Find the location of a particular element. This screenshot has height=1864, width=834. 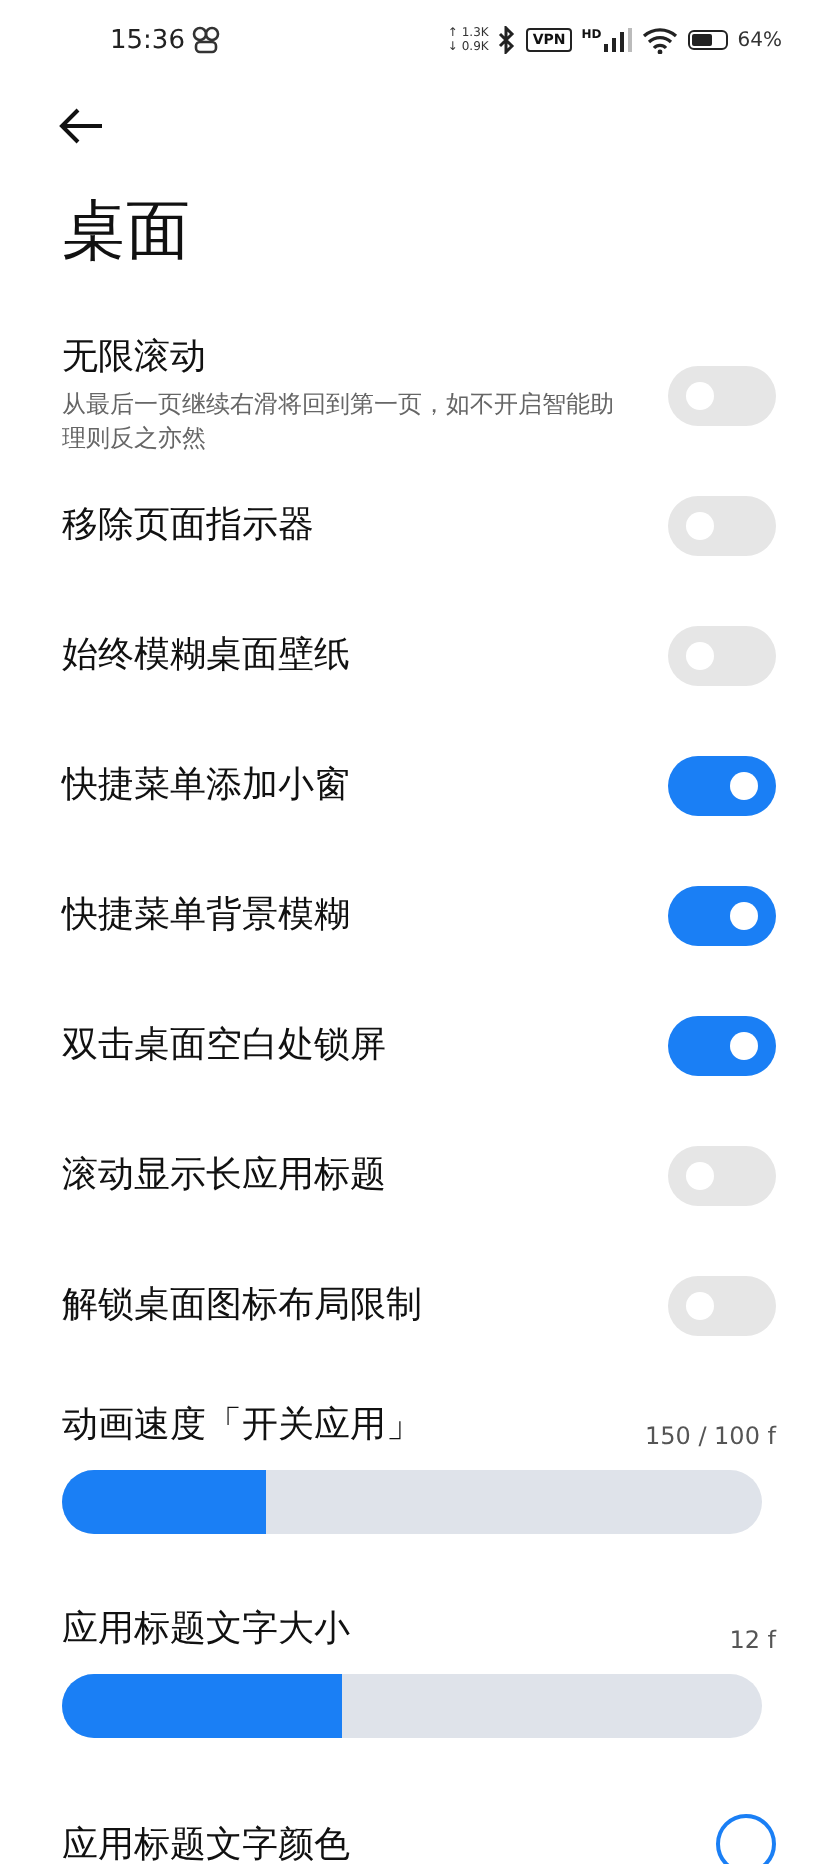

setting-label: 快捷菜单添加小窗 is located at coordinates (206, 785).